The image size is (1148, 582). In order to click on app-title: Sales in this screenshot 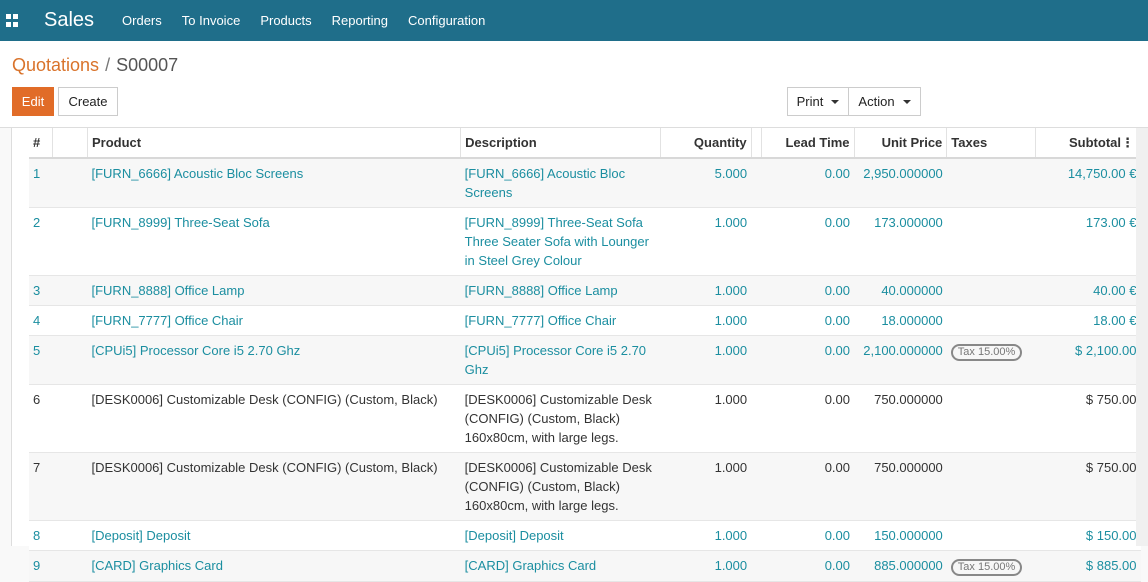, I will do `click(69, 20)`.